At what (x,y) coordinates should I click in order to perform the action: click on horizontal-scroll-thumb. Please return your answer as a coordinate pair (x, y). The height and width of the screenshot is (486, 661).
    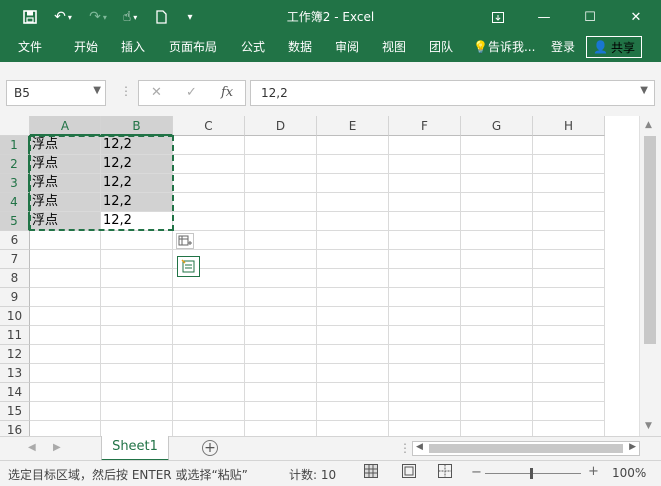
    Looking at the image, I should click on (526, 448).